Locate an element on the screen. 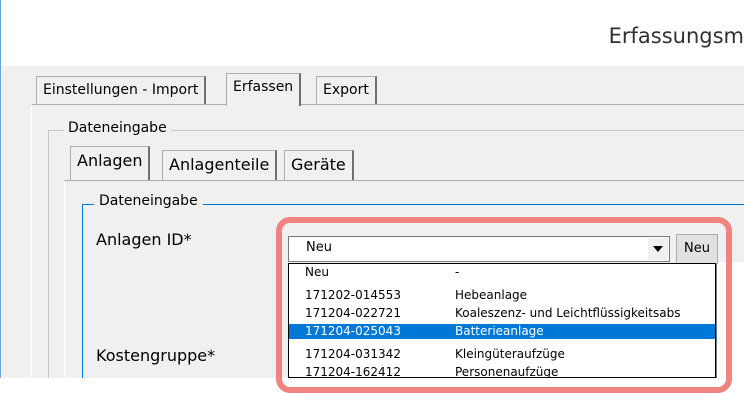 This screenshot has width=744, height=393. tab-label: Erfassen is located at coordinates (263, 87).